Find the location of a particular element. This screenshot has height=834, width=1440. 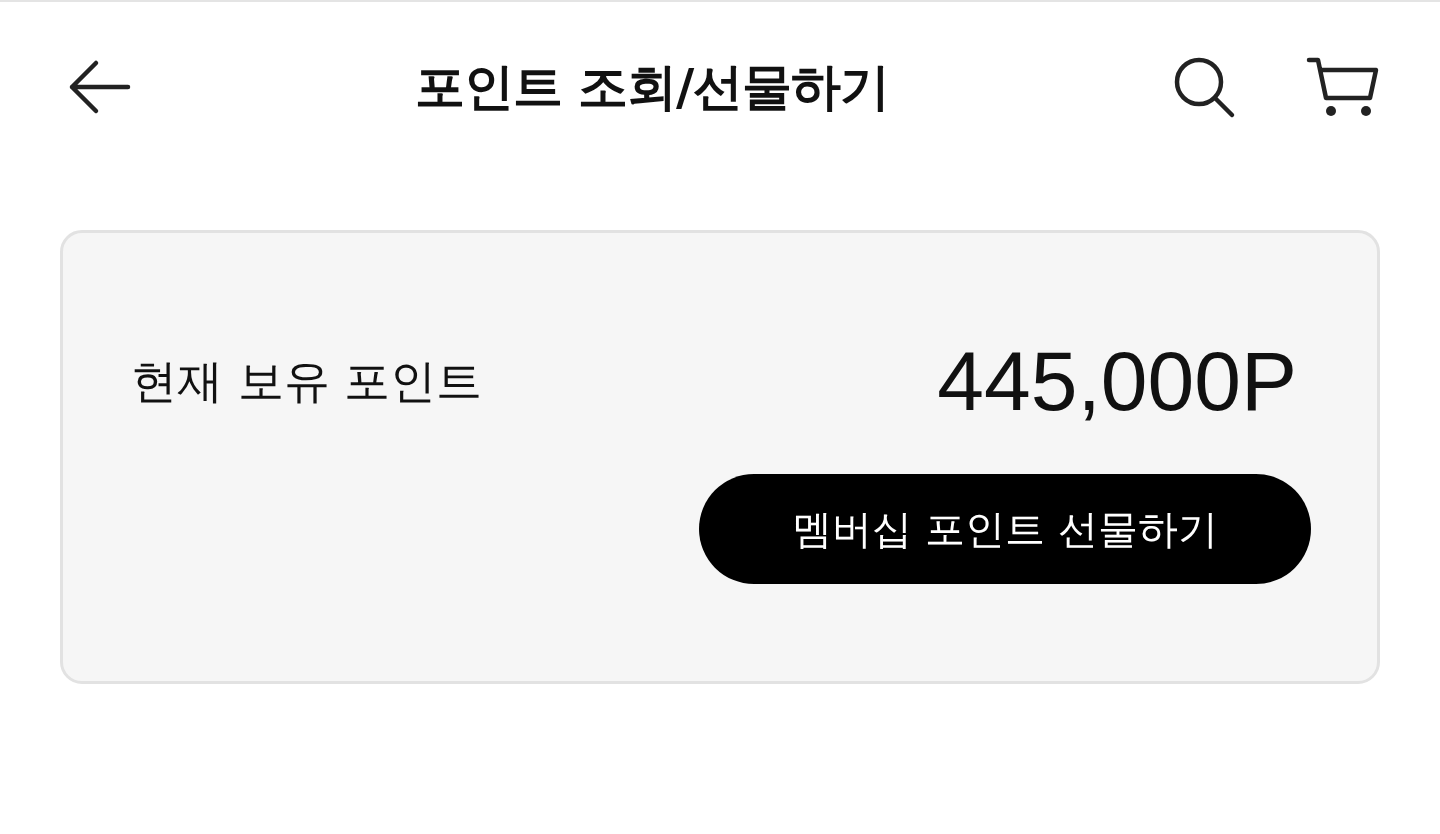

gift-points-button: 멤버십 포인트 선물하기 is located at coordinates (1005, 529).